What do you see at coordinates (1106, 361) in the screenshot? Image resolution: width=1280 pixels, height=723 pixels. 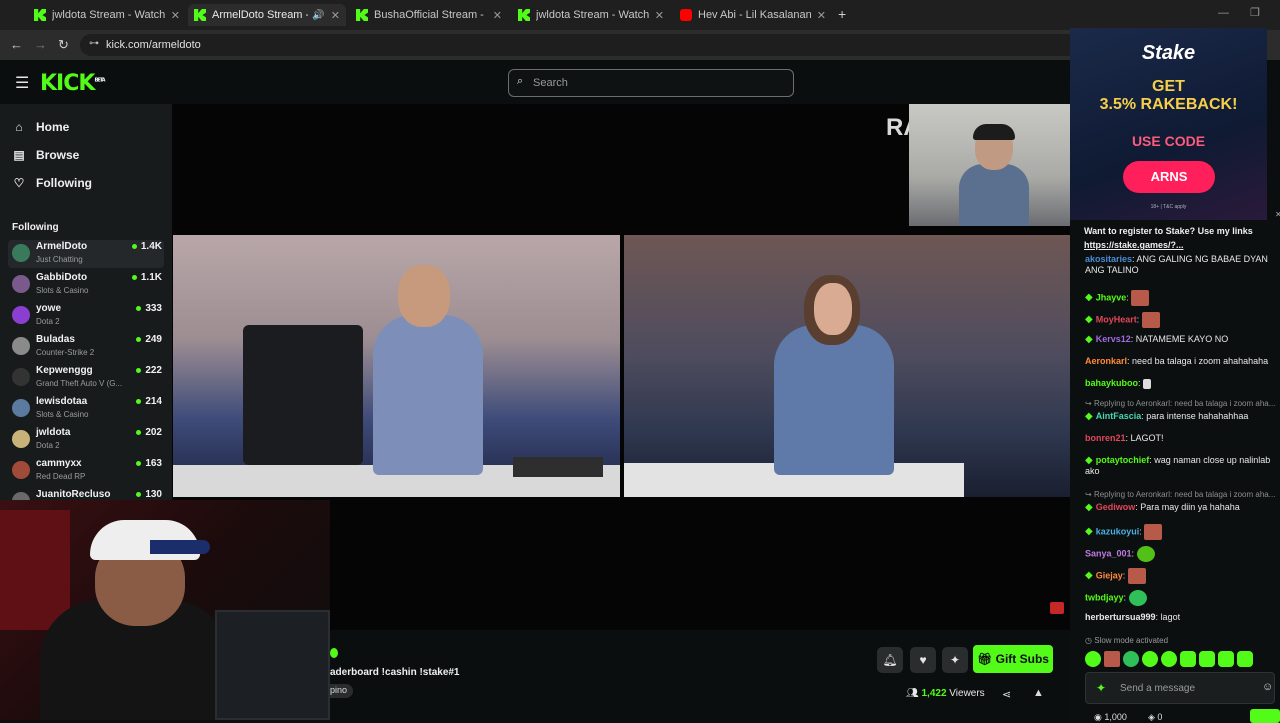 I see `chat-username: Aeronkarl` at bounding box center [1106, 361].